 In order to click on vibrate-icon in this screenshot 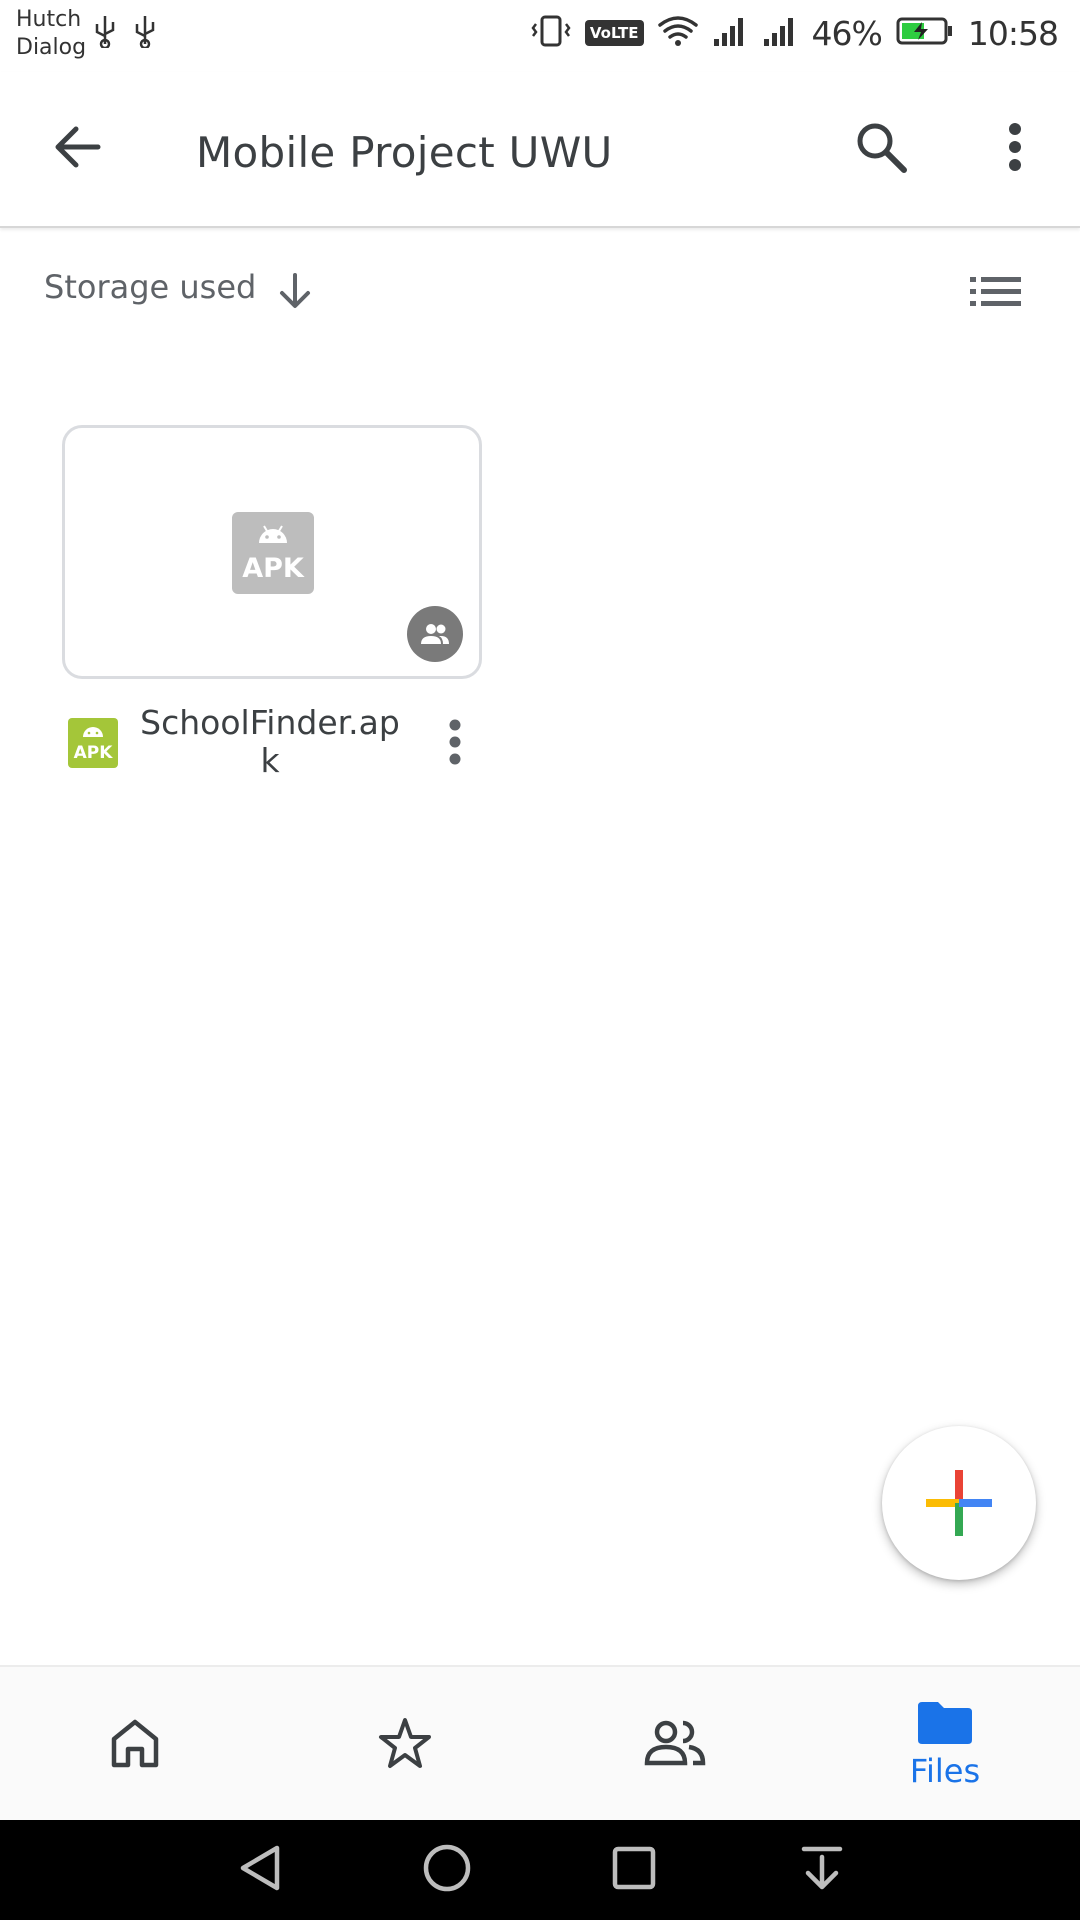, I will do `click(551, 33)`.